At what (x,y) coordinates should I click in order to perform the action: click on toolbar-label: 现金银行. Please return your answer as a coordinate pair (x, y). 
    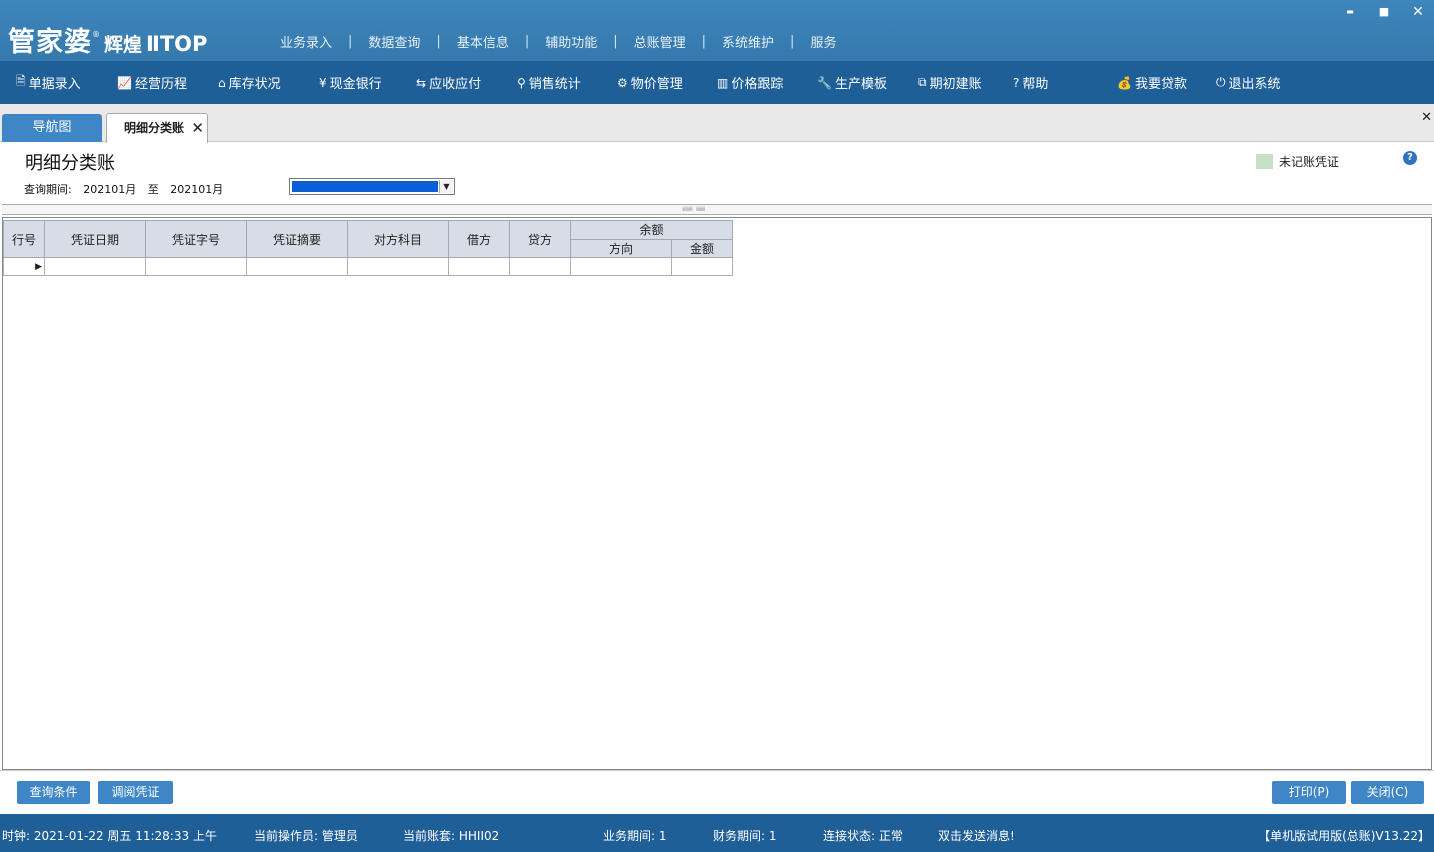
    Looking at the image, I should click on (355, 84).